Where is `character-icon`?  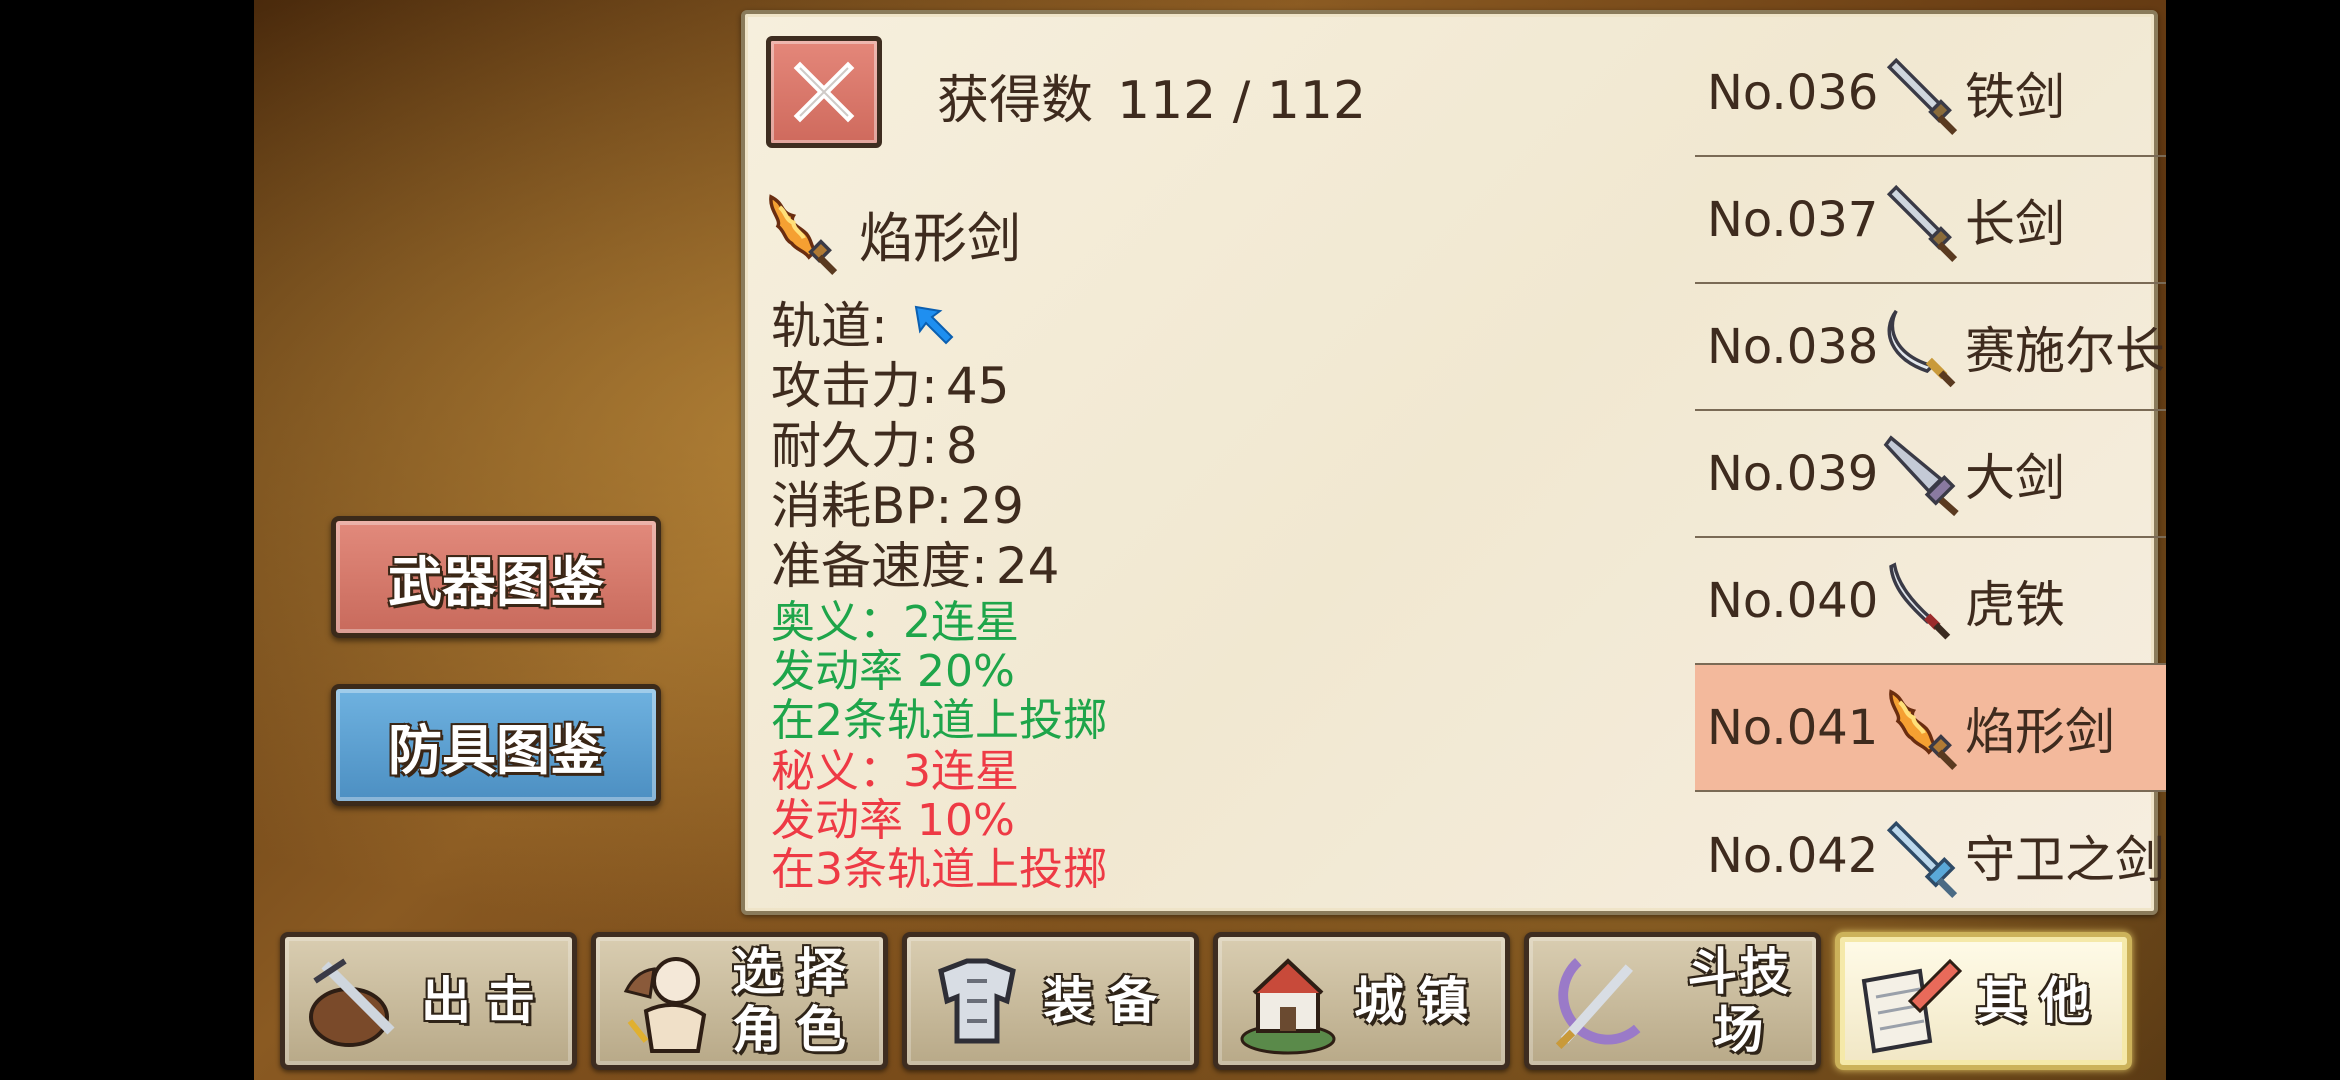
character-icon is located at coordinates (665, 1005).